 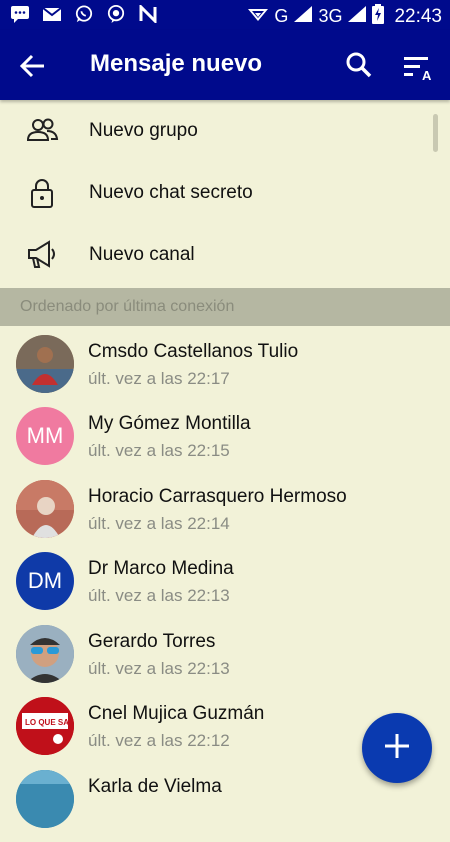 I want to click on lock-icon, so click(x=42, y=193).